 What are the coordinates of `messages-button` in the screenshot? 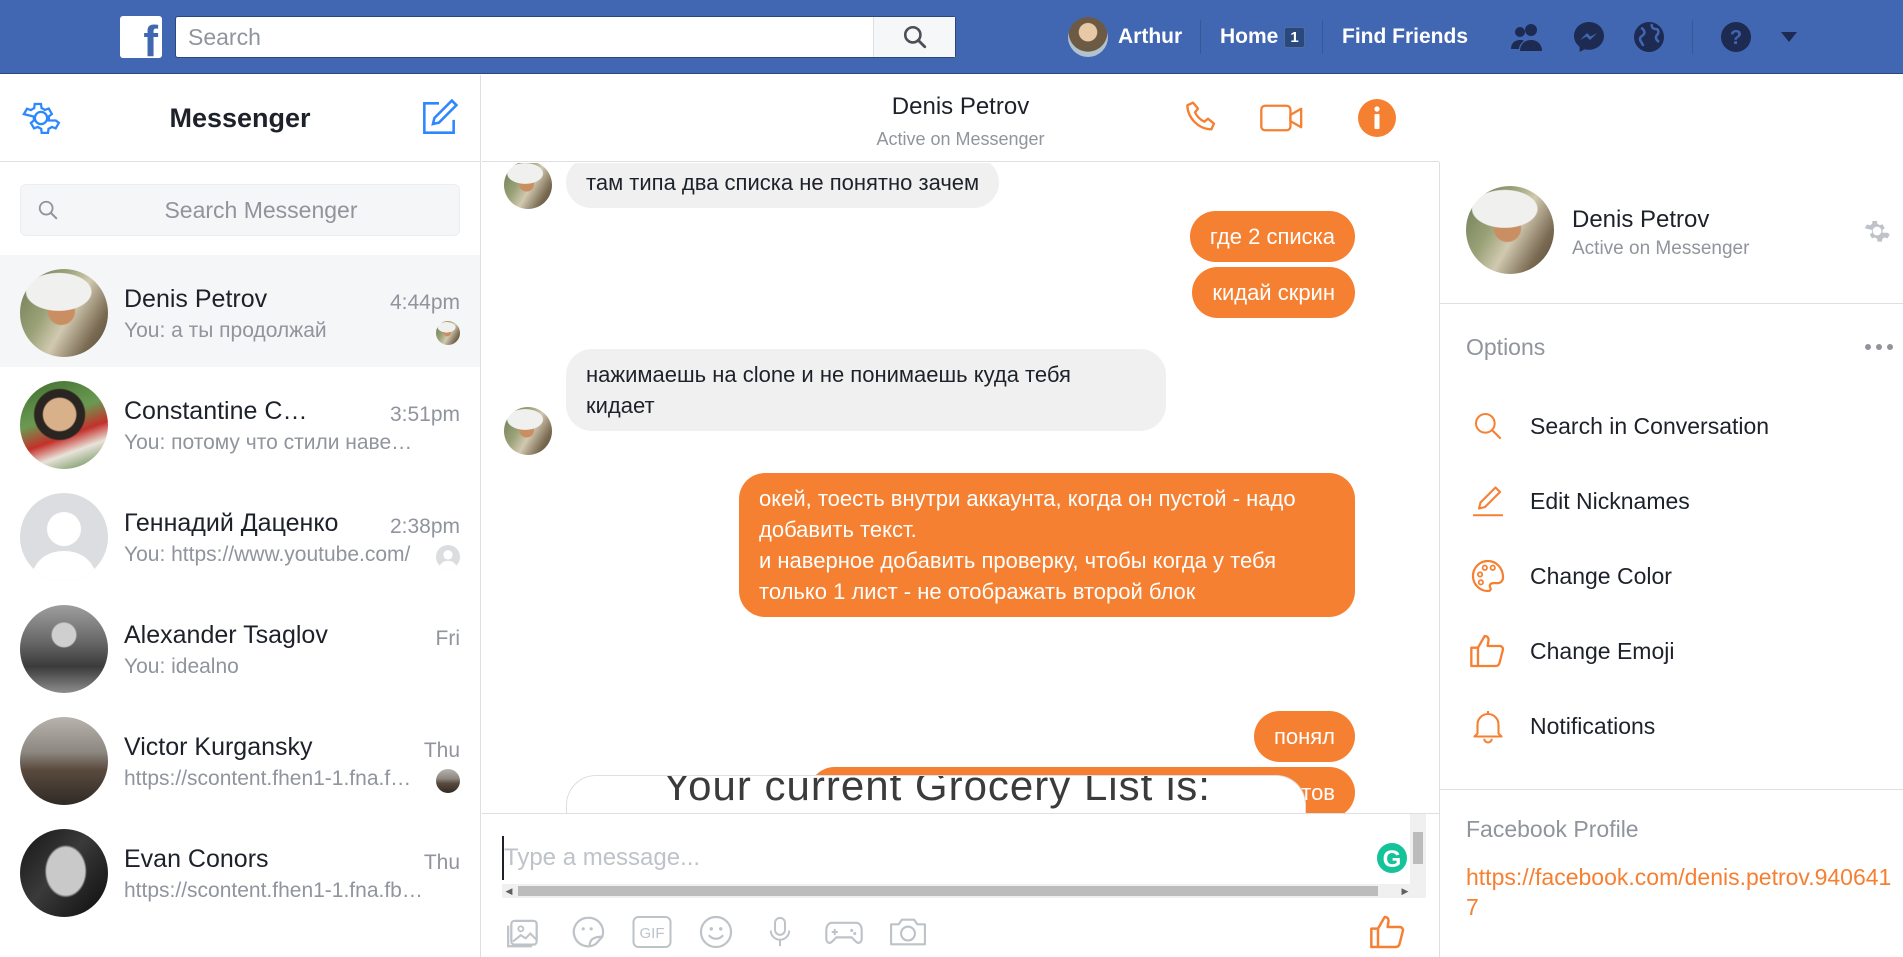 It's located at (1589, 37).